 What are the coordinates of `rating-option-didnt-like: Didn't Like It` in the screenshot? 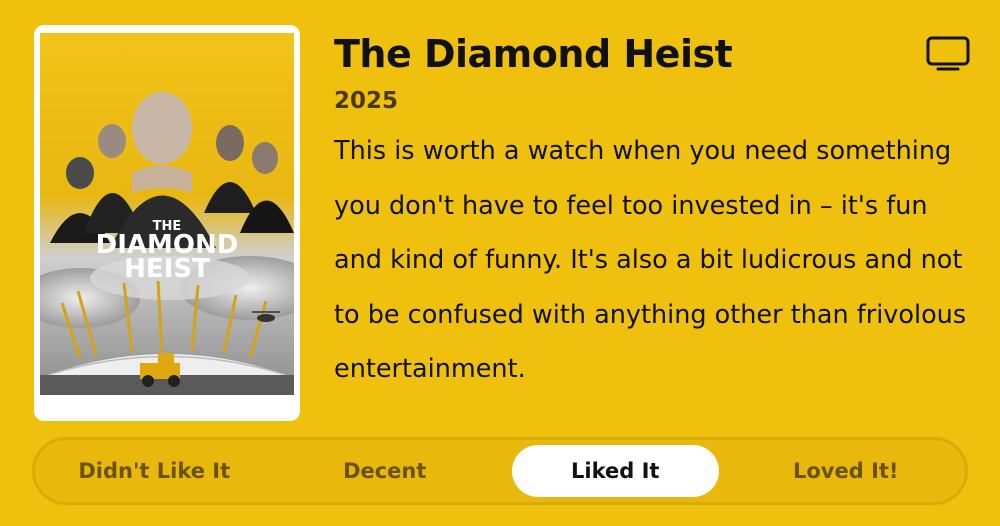 It's located at (154, 471).